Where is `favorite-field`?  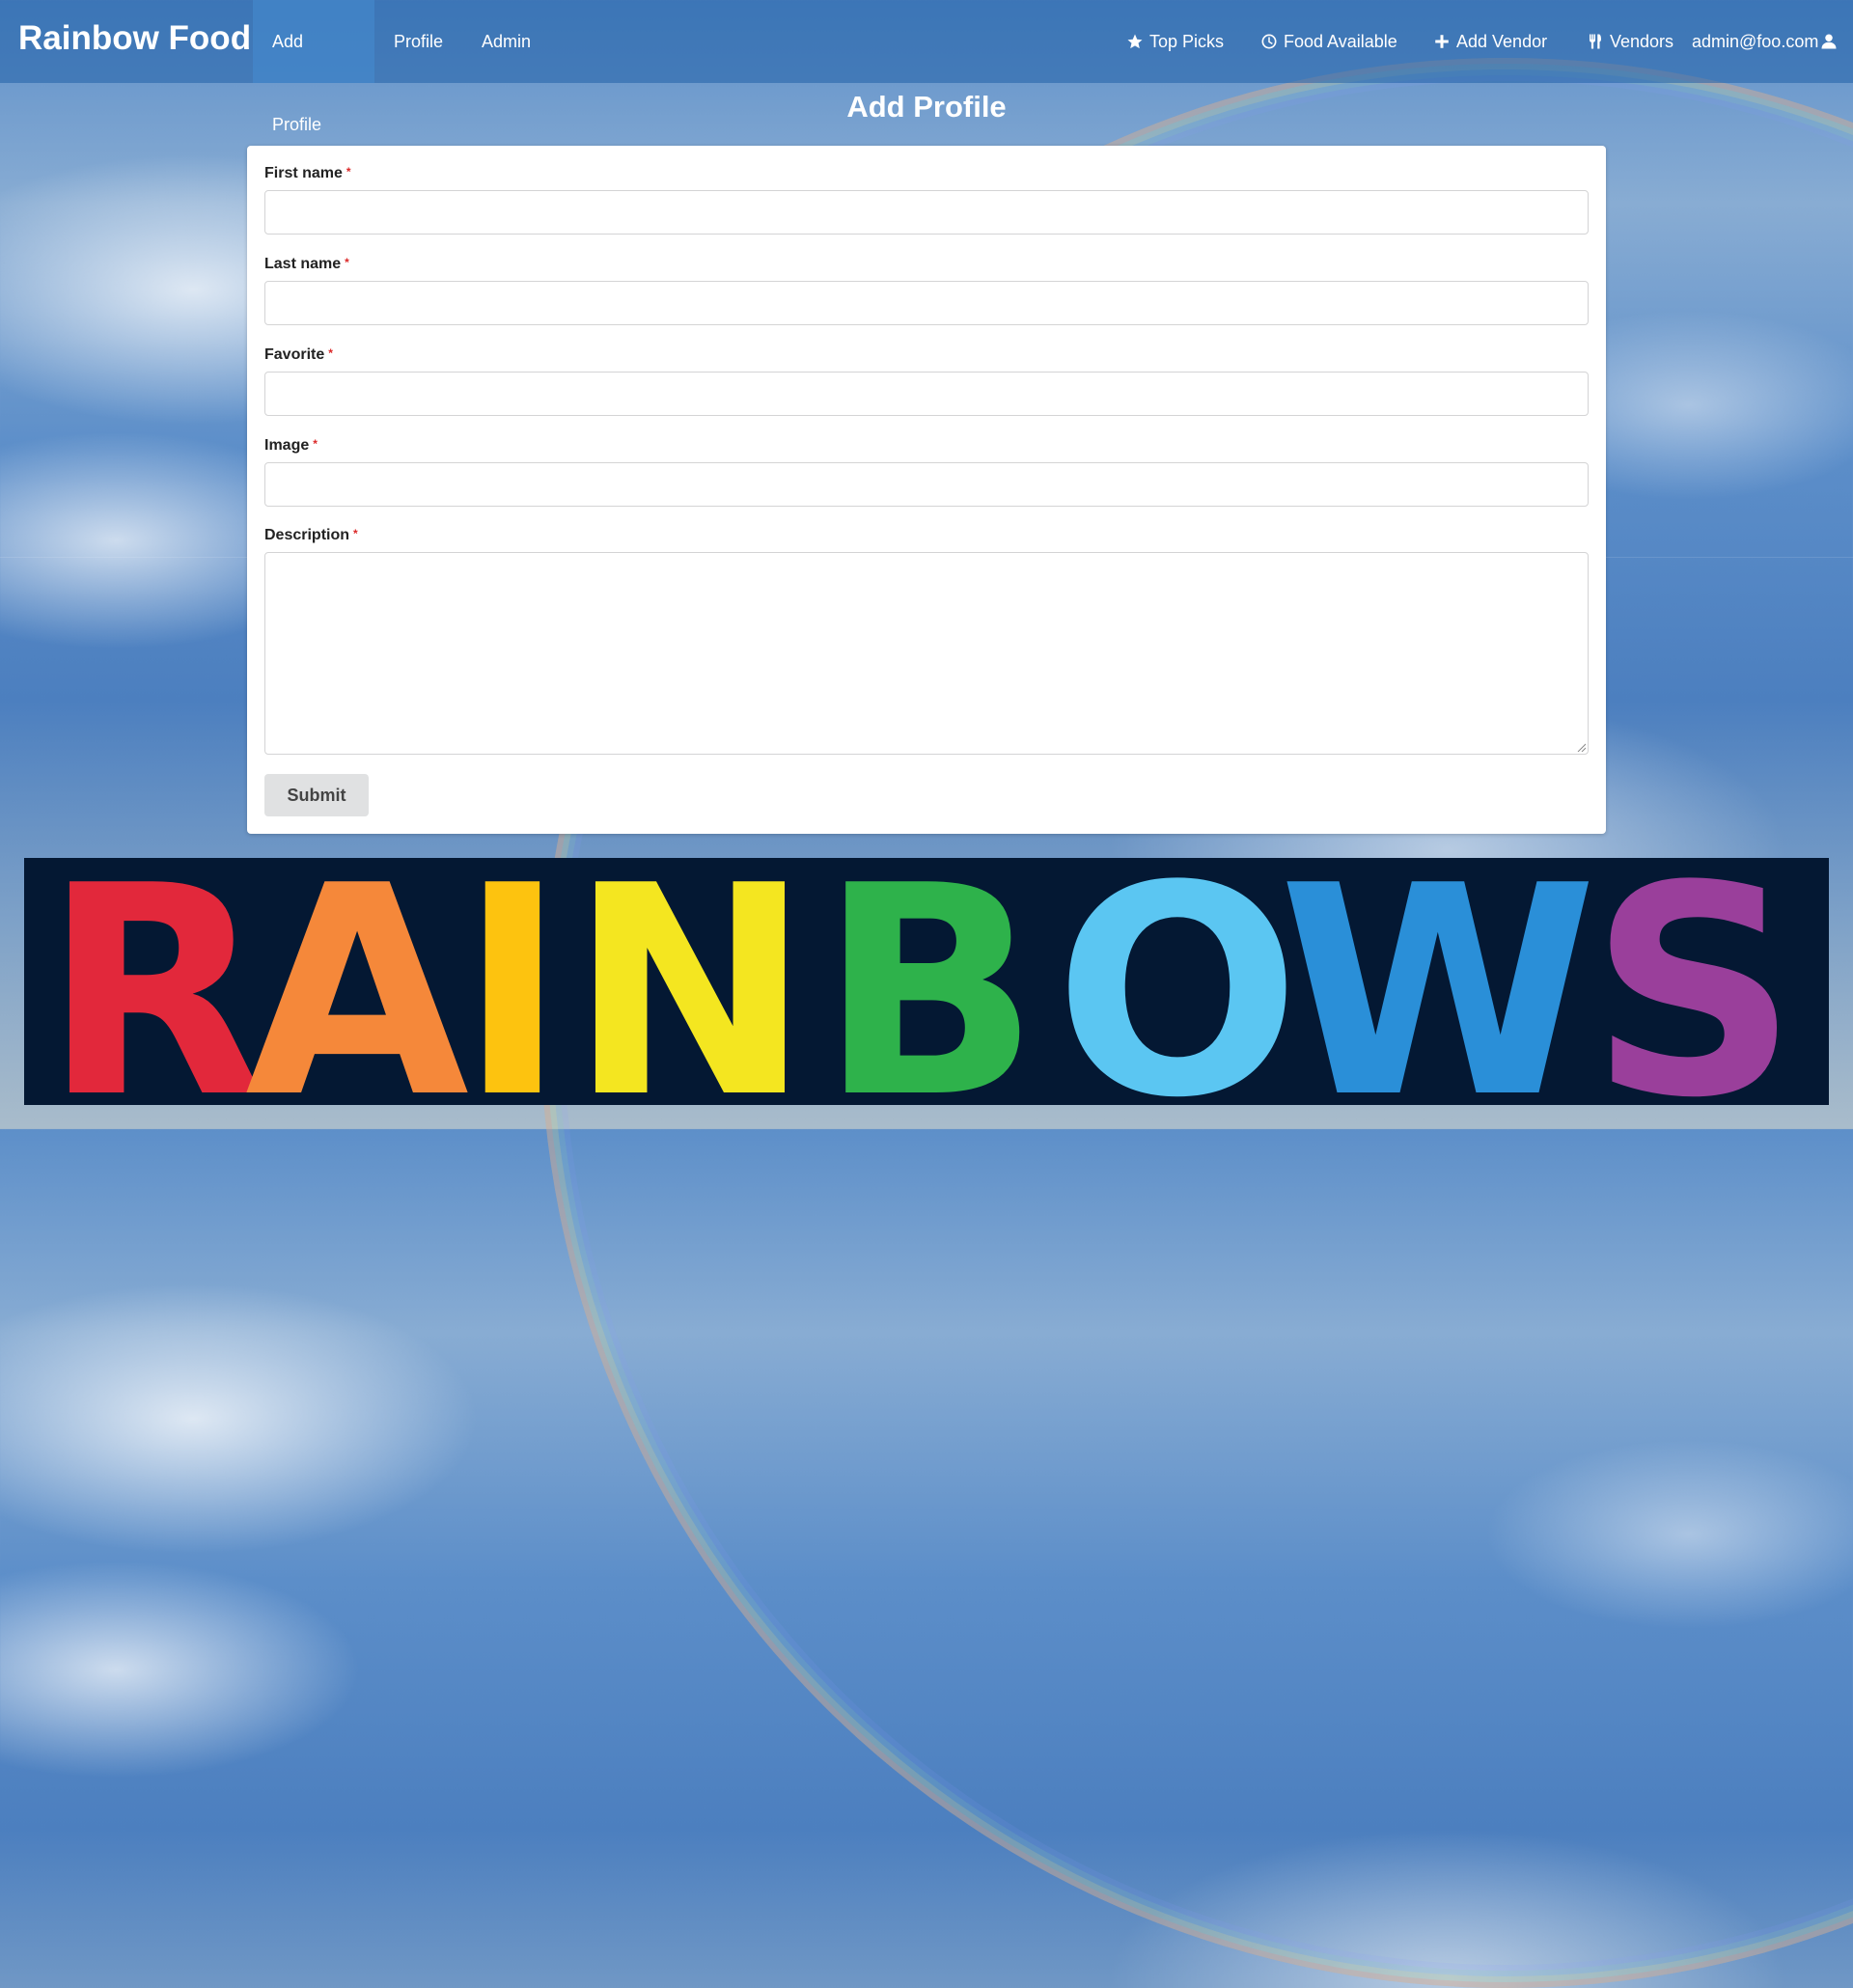
favorite-field is located at coordinates (926, 394).